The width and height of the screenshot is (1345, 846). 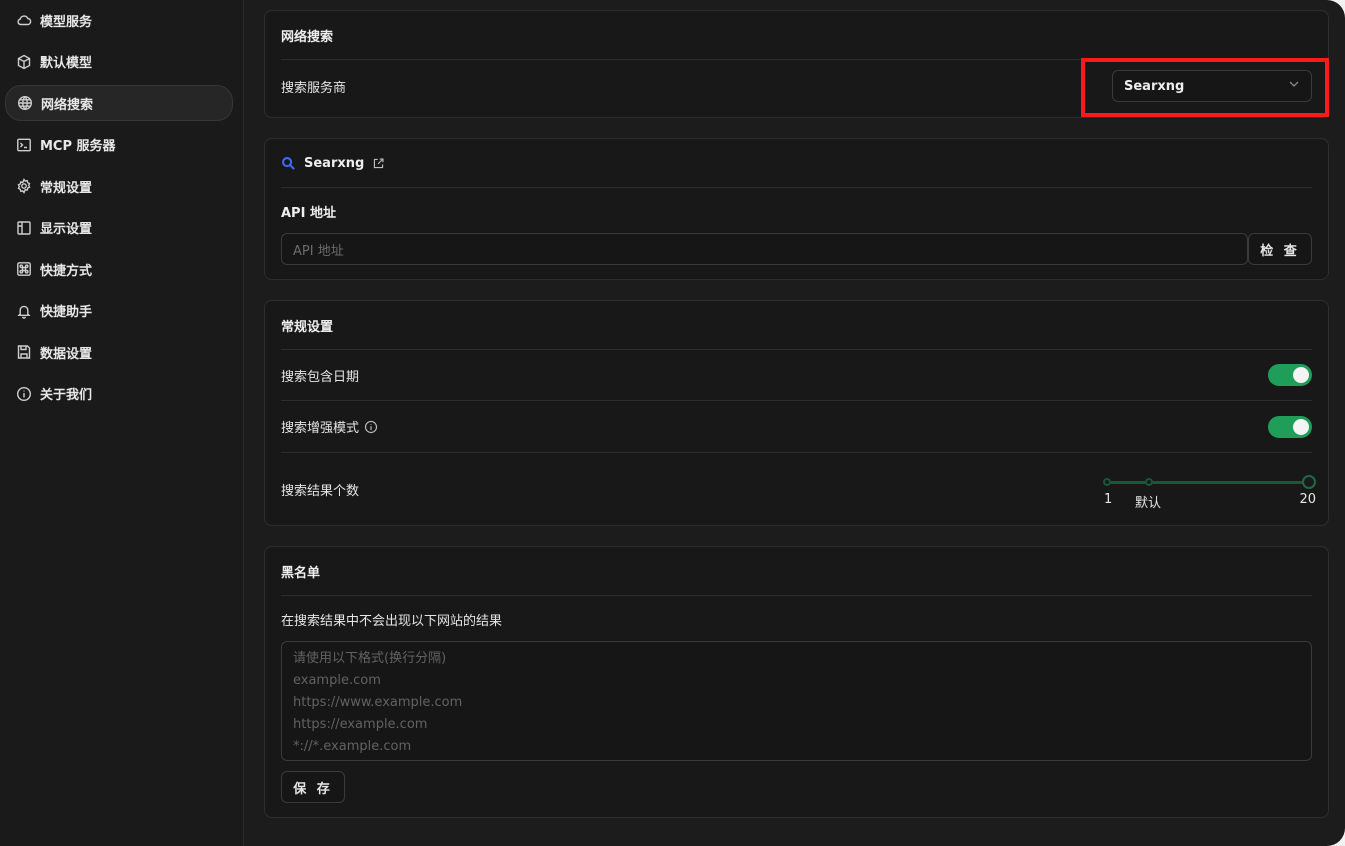 I want to click on placeholder-line: https://www.example.com, so click(x=378, y=702).